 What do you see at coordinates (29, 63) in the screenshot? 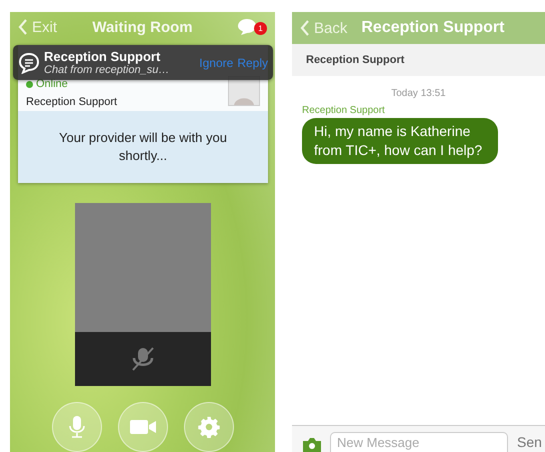
I see `chat-bubble-icon` at bounding box center [29, 63].